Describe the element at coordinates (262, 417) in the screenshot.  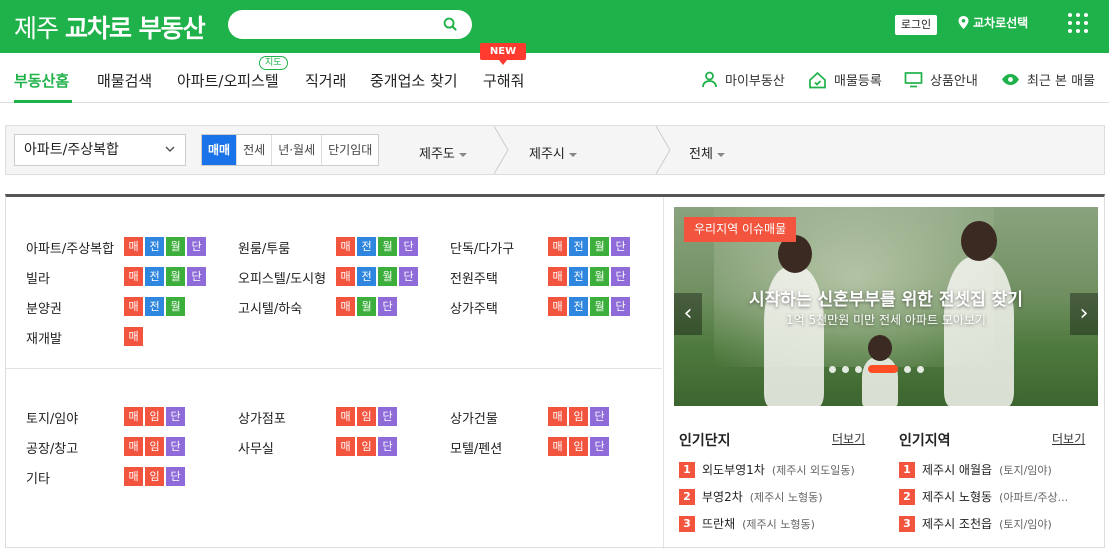
I see `category-link: 상가점포` at that location.